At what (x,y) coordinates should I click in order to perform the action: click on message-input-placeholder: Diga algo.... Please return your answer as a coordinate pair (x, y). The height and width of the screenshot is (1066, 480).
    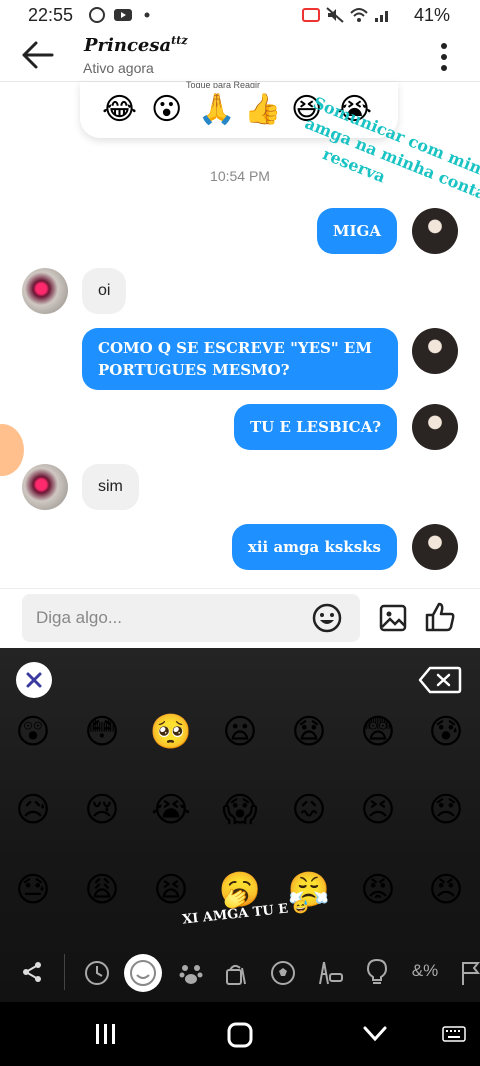
    Looking at the image, I should click on (79, 617).